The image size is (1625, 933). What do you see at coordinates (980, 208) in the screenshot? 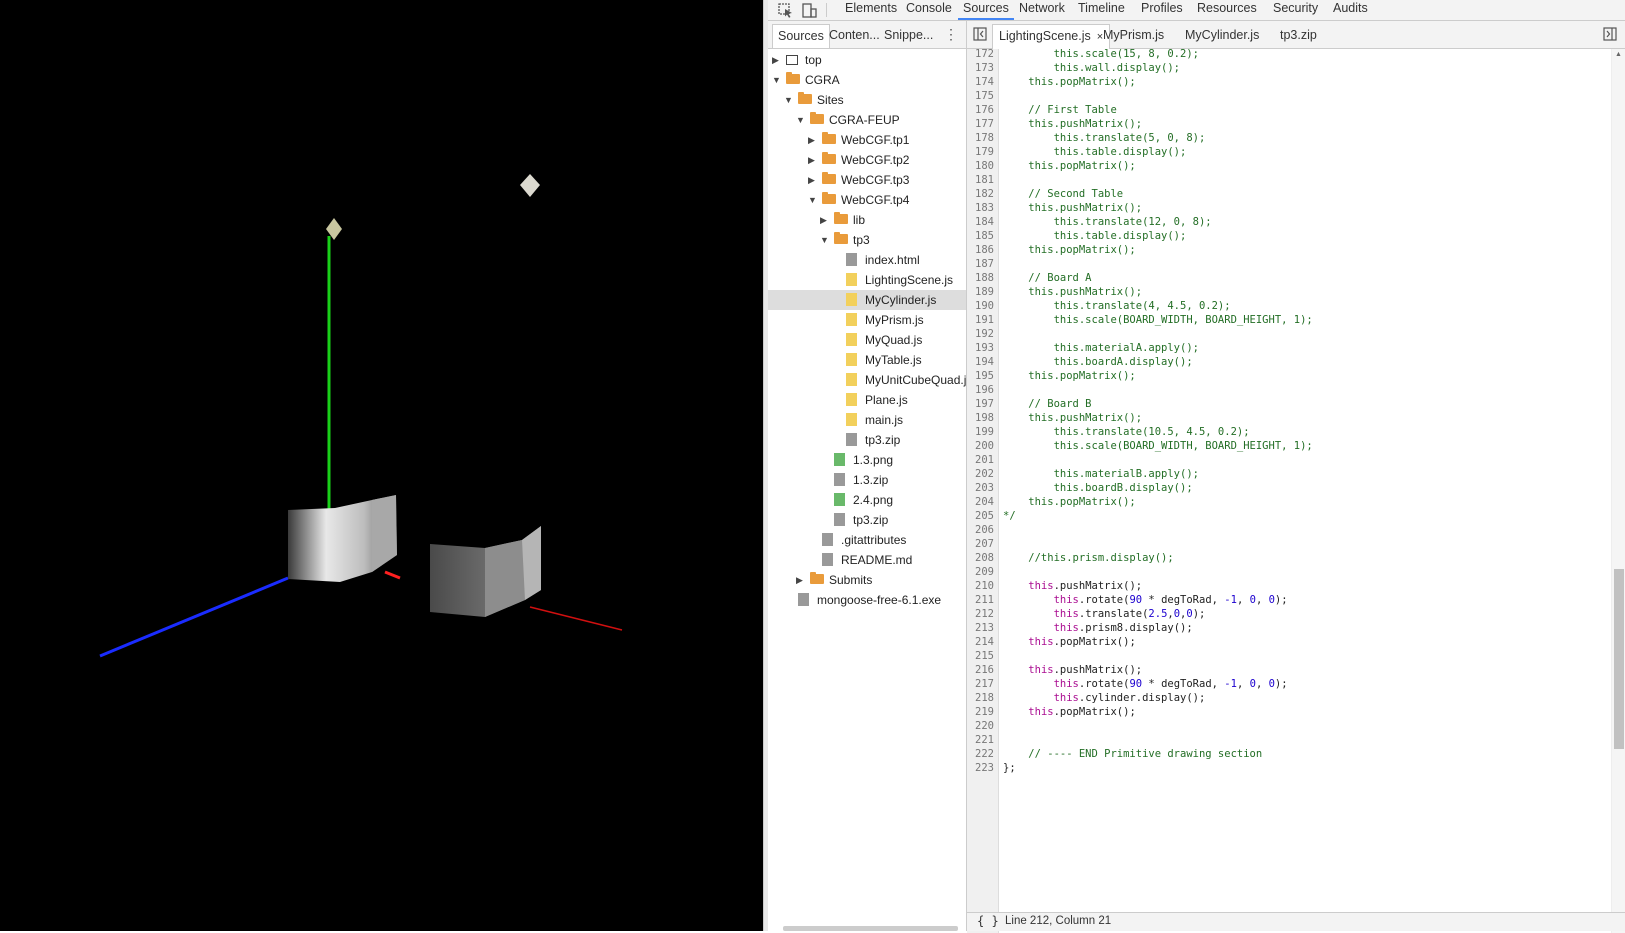
I see `line-number: 183` at bounding box center [980, 208].